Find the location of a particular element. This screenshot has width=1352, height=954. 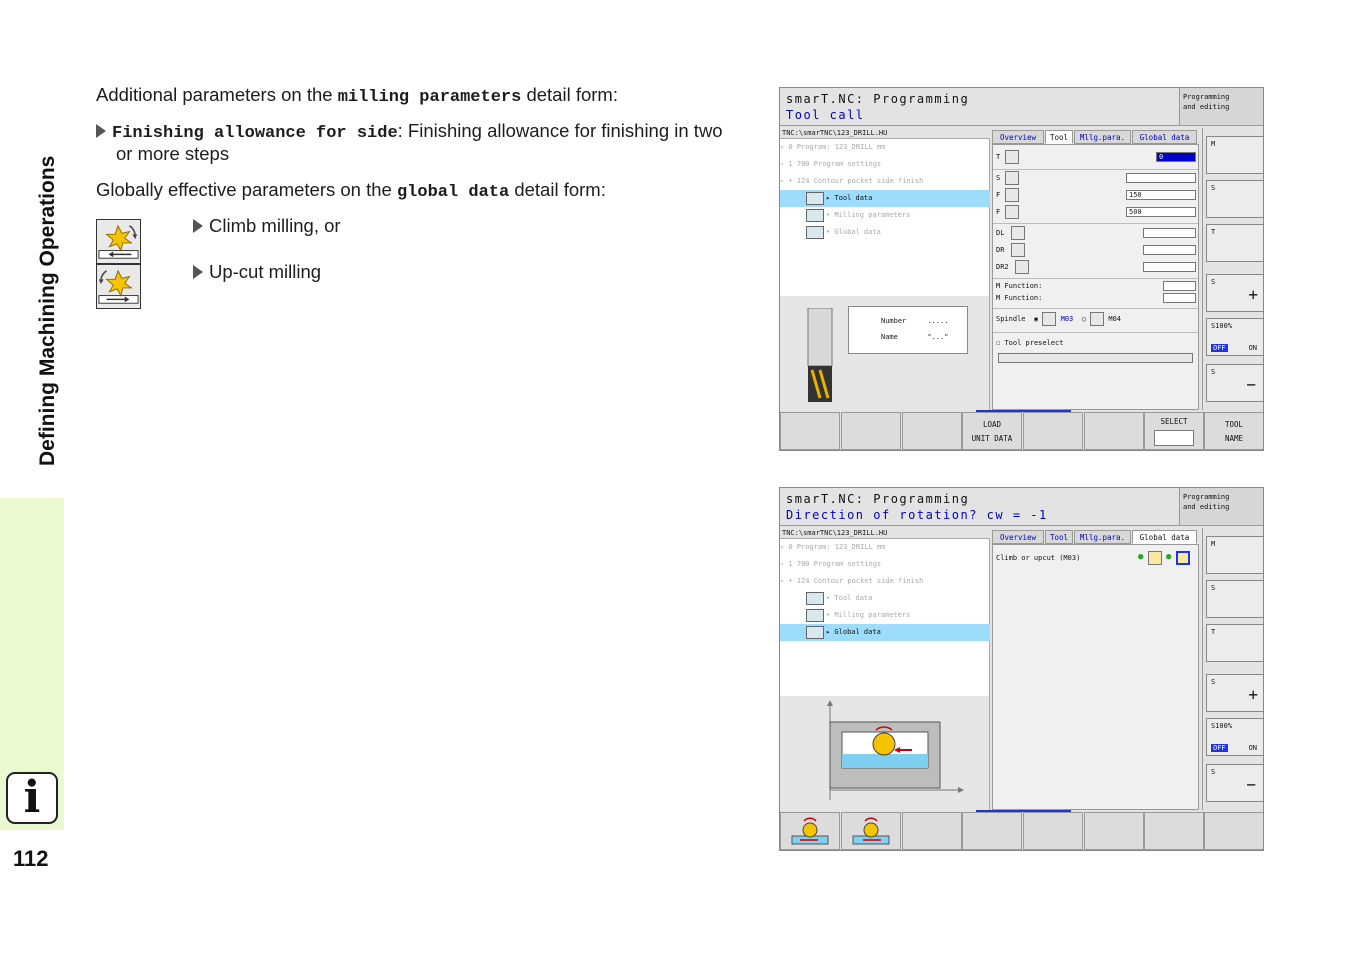

text-fragment: Additional parameters on the is located at coordinates (217, 94).